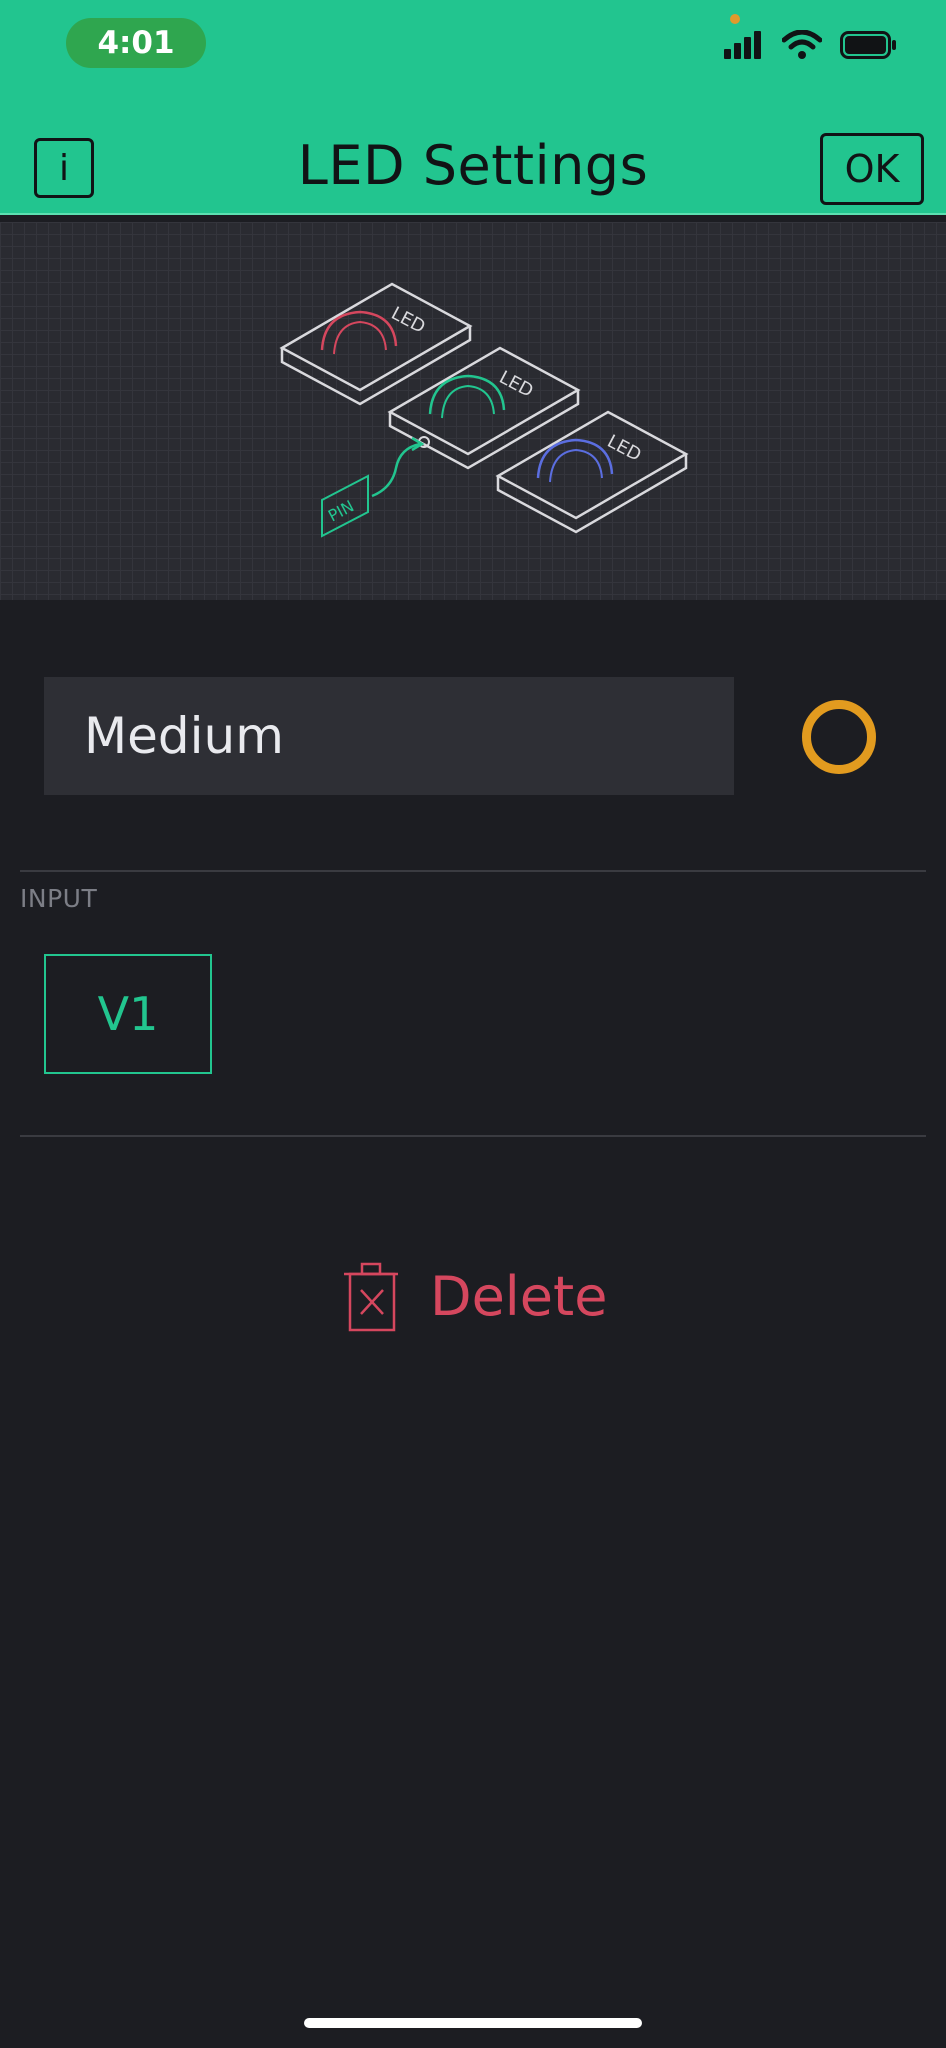 This screenshot has height=2048, width=946. Describe the element at coordinates (473, 214) in the screenshot. I see `header-divider` at that location.